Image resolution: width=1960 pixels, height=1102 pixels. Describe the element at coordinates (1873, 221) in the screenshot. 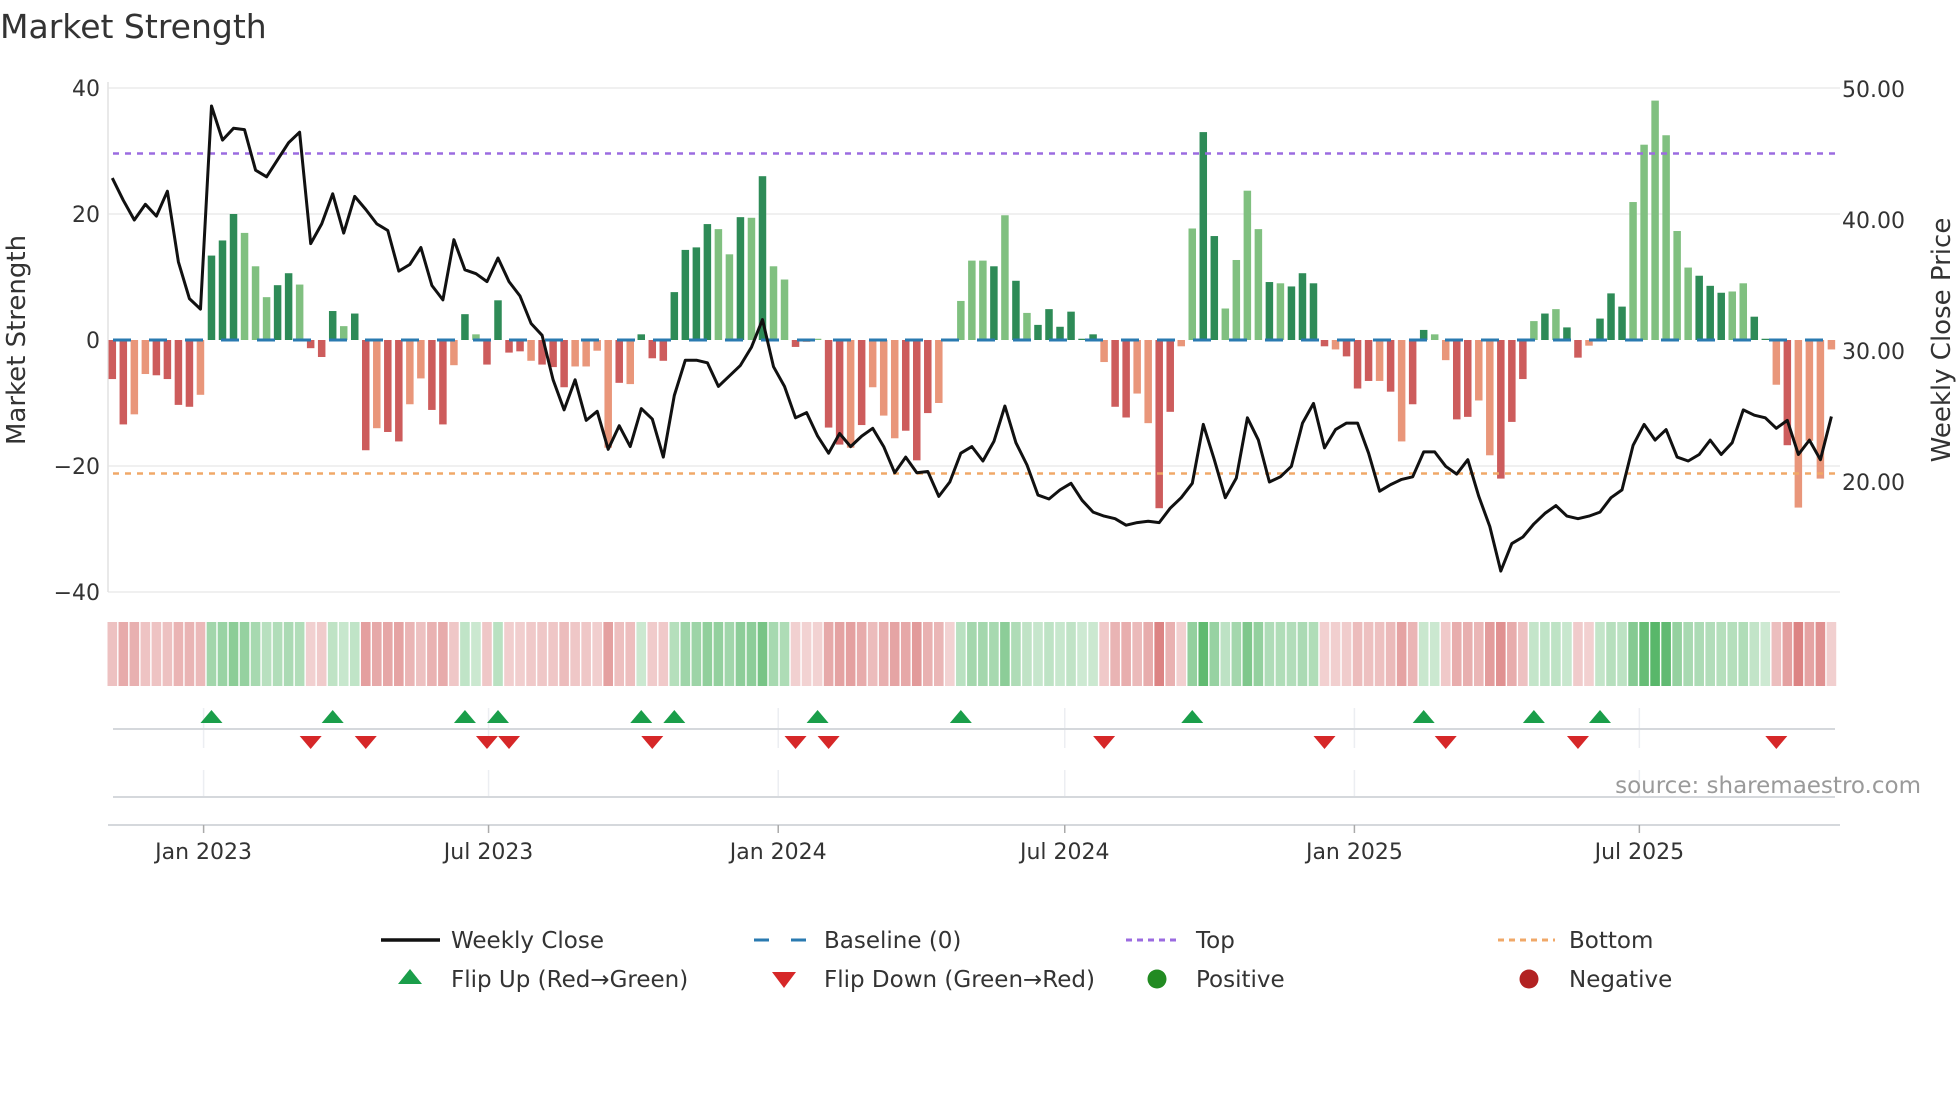

I see `right-tick-label: 40.00` at that location.